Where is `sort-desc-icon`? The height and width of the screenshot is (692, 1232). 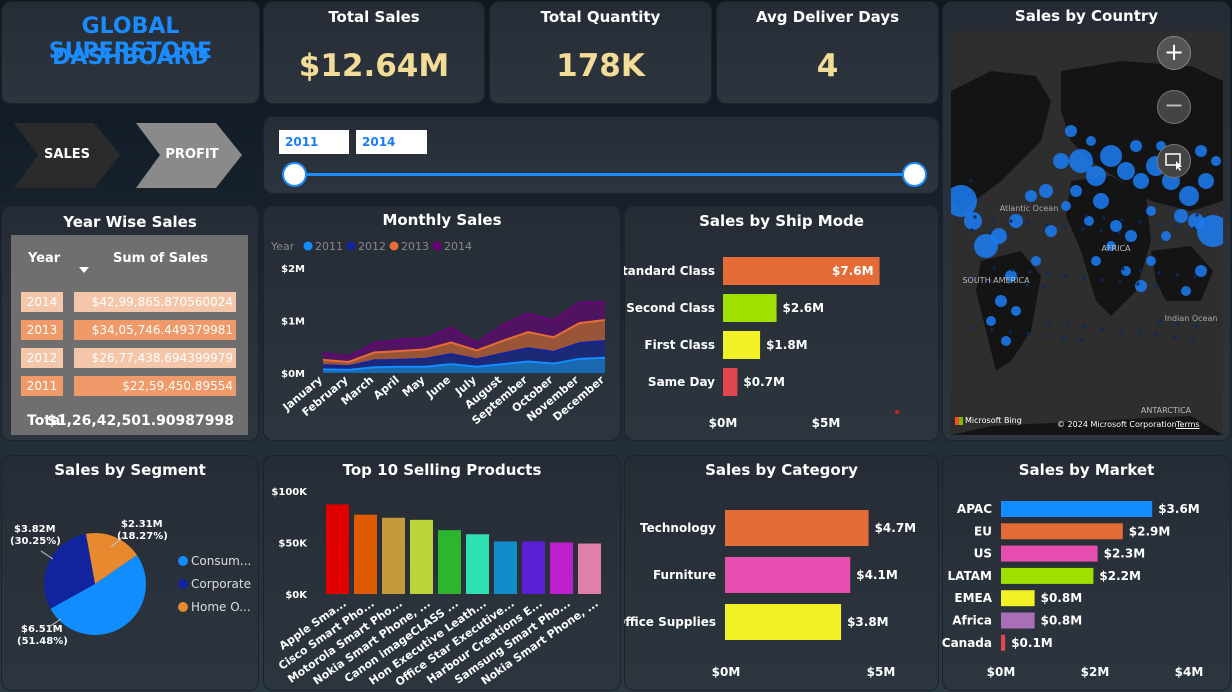 sort-desc-icon is located at coordinates (84, 270).